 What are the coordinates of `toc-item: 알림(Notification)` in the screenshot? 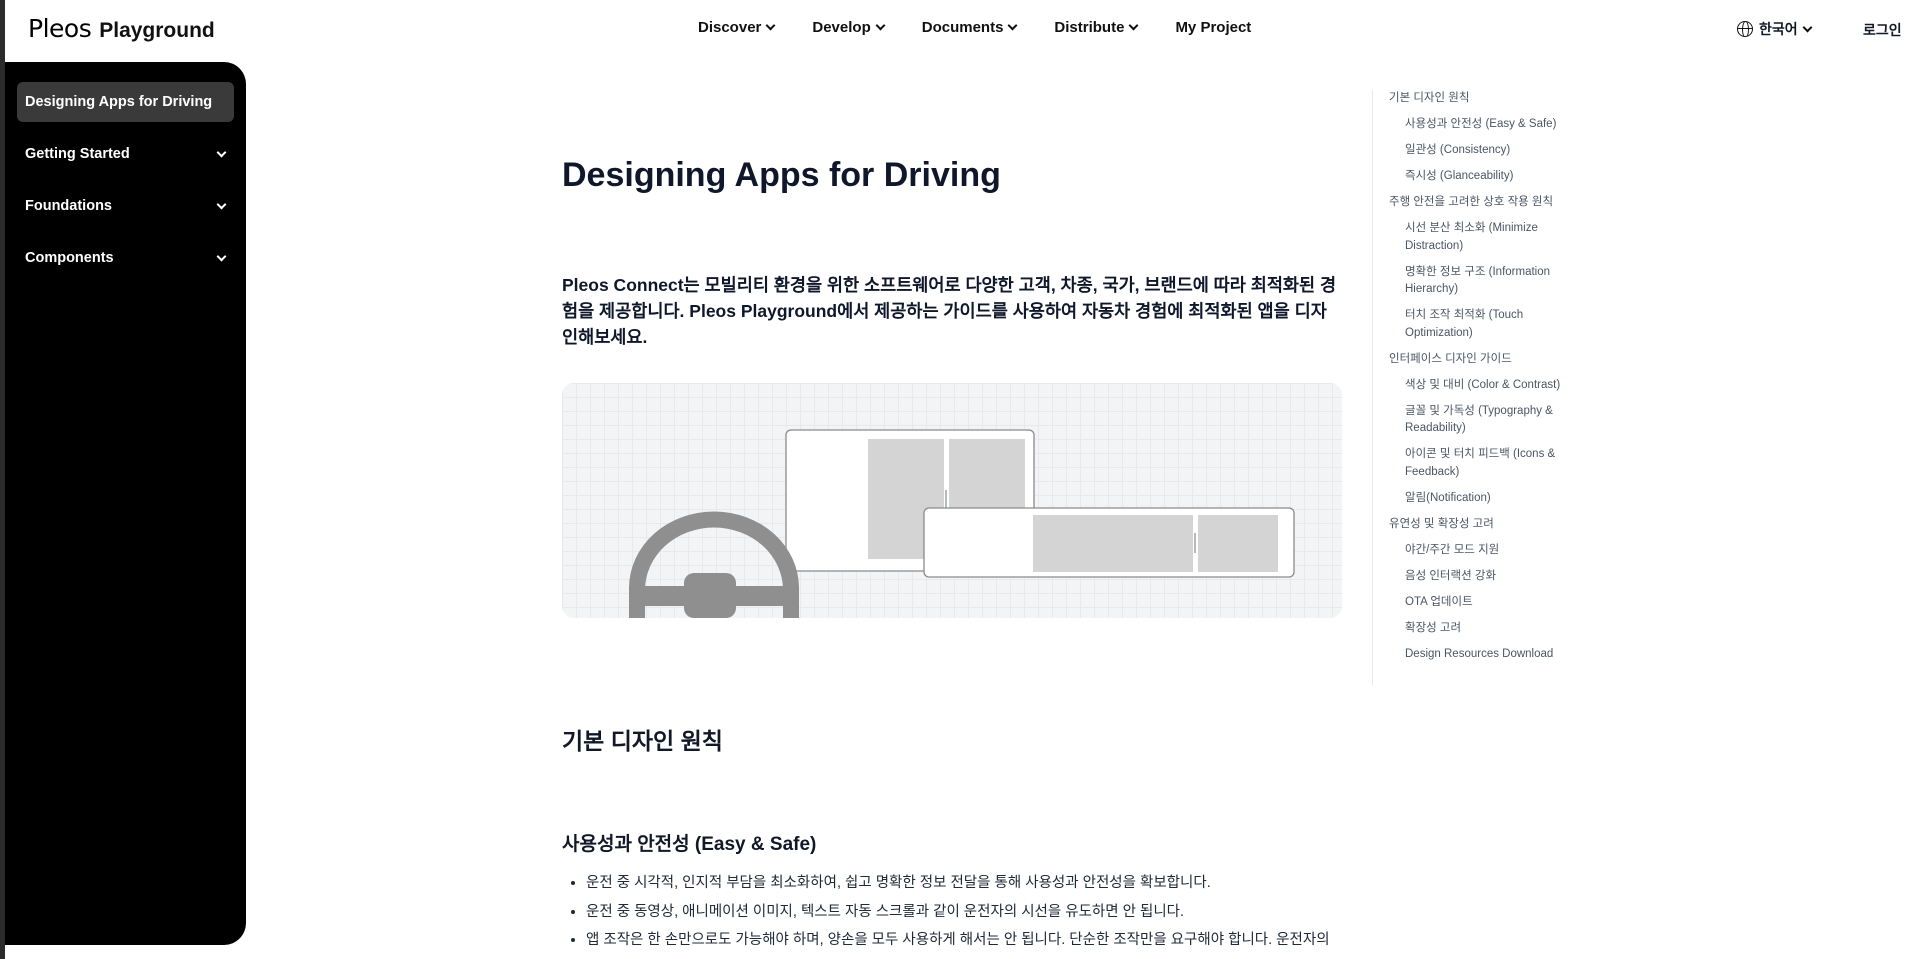 It's located at (1480, 499).